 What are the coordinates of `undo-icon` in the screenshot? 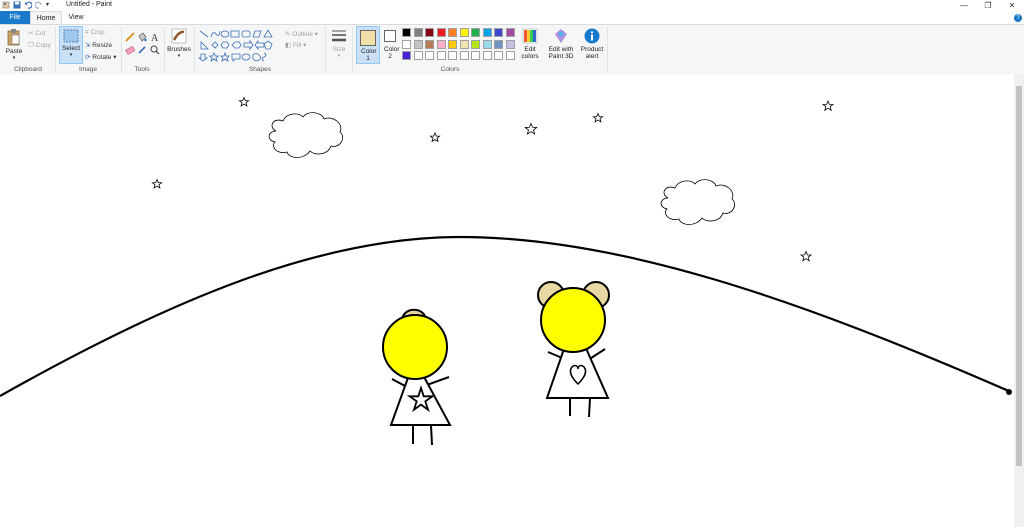 It's located at (28, 5).